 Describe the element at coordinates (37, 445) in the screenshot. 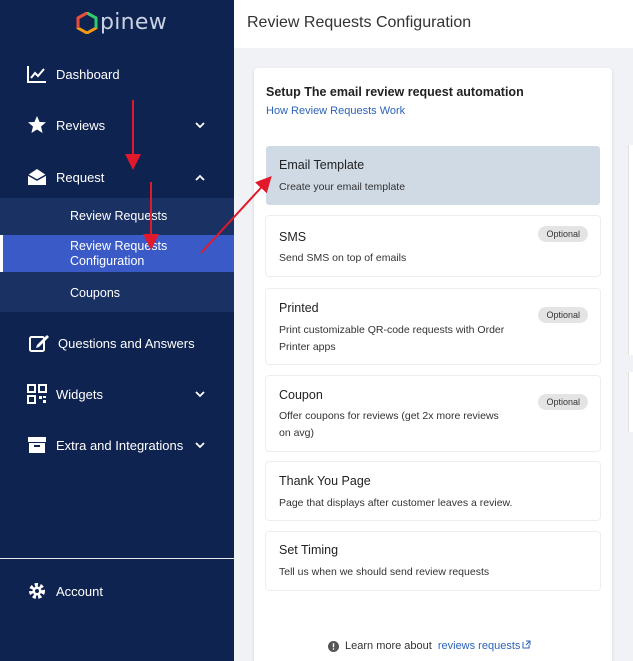

I see `archive-icon` at that location.